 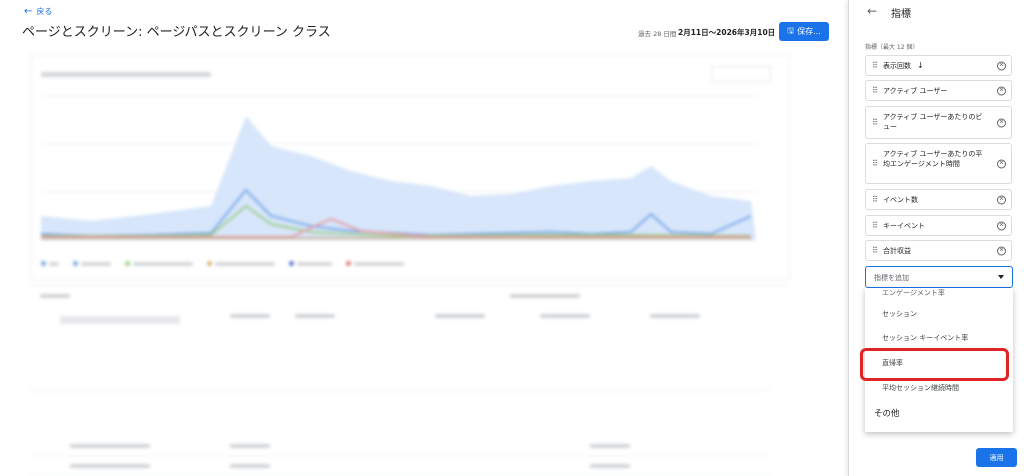 I want to click on add-metric-select: 指標を追加, so click(x=939, y=277).